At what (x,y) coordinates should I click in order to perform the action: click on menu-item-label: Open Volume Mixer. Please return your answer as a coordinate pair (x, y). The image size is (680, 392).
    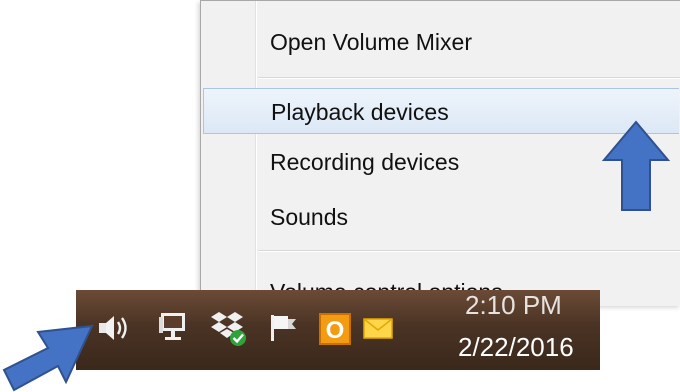
    Looking at the image, I should click on (371, 42).